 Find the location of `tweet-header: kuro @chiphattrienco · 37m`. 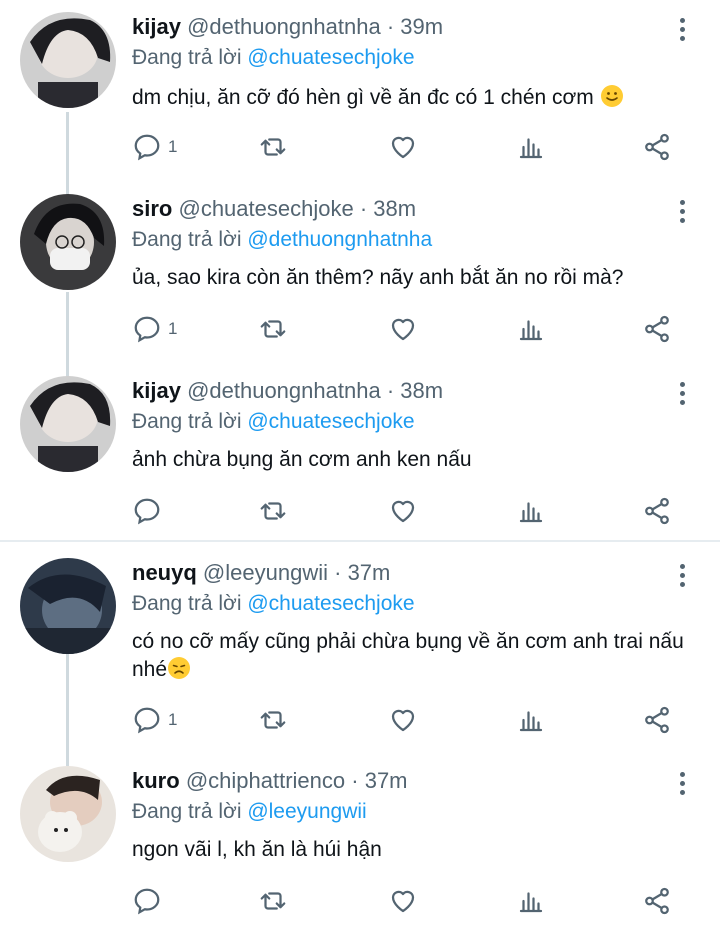

tweet-header: kuro @chiphattrienco · 37m is located at coordinates (270, 781).